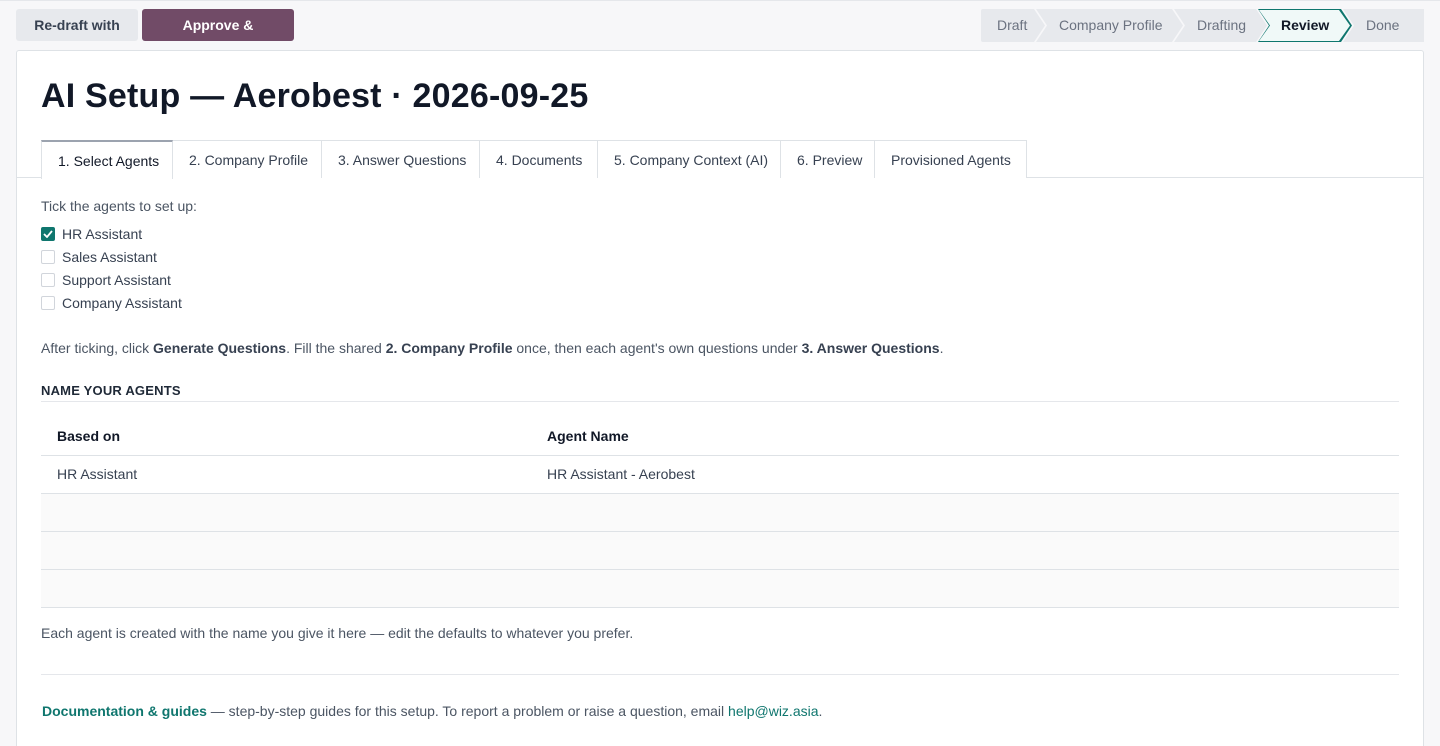 This screenshot has width=1440, height=746. What do you see at coordinates (720, 392) in the screenshot?
I see `name-agents-heading: NAME YOUR AGENTS` at bounding box center [720, 392].